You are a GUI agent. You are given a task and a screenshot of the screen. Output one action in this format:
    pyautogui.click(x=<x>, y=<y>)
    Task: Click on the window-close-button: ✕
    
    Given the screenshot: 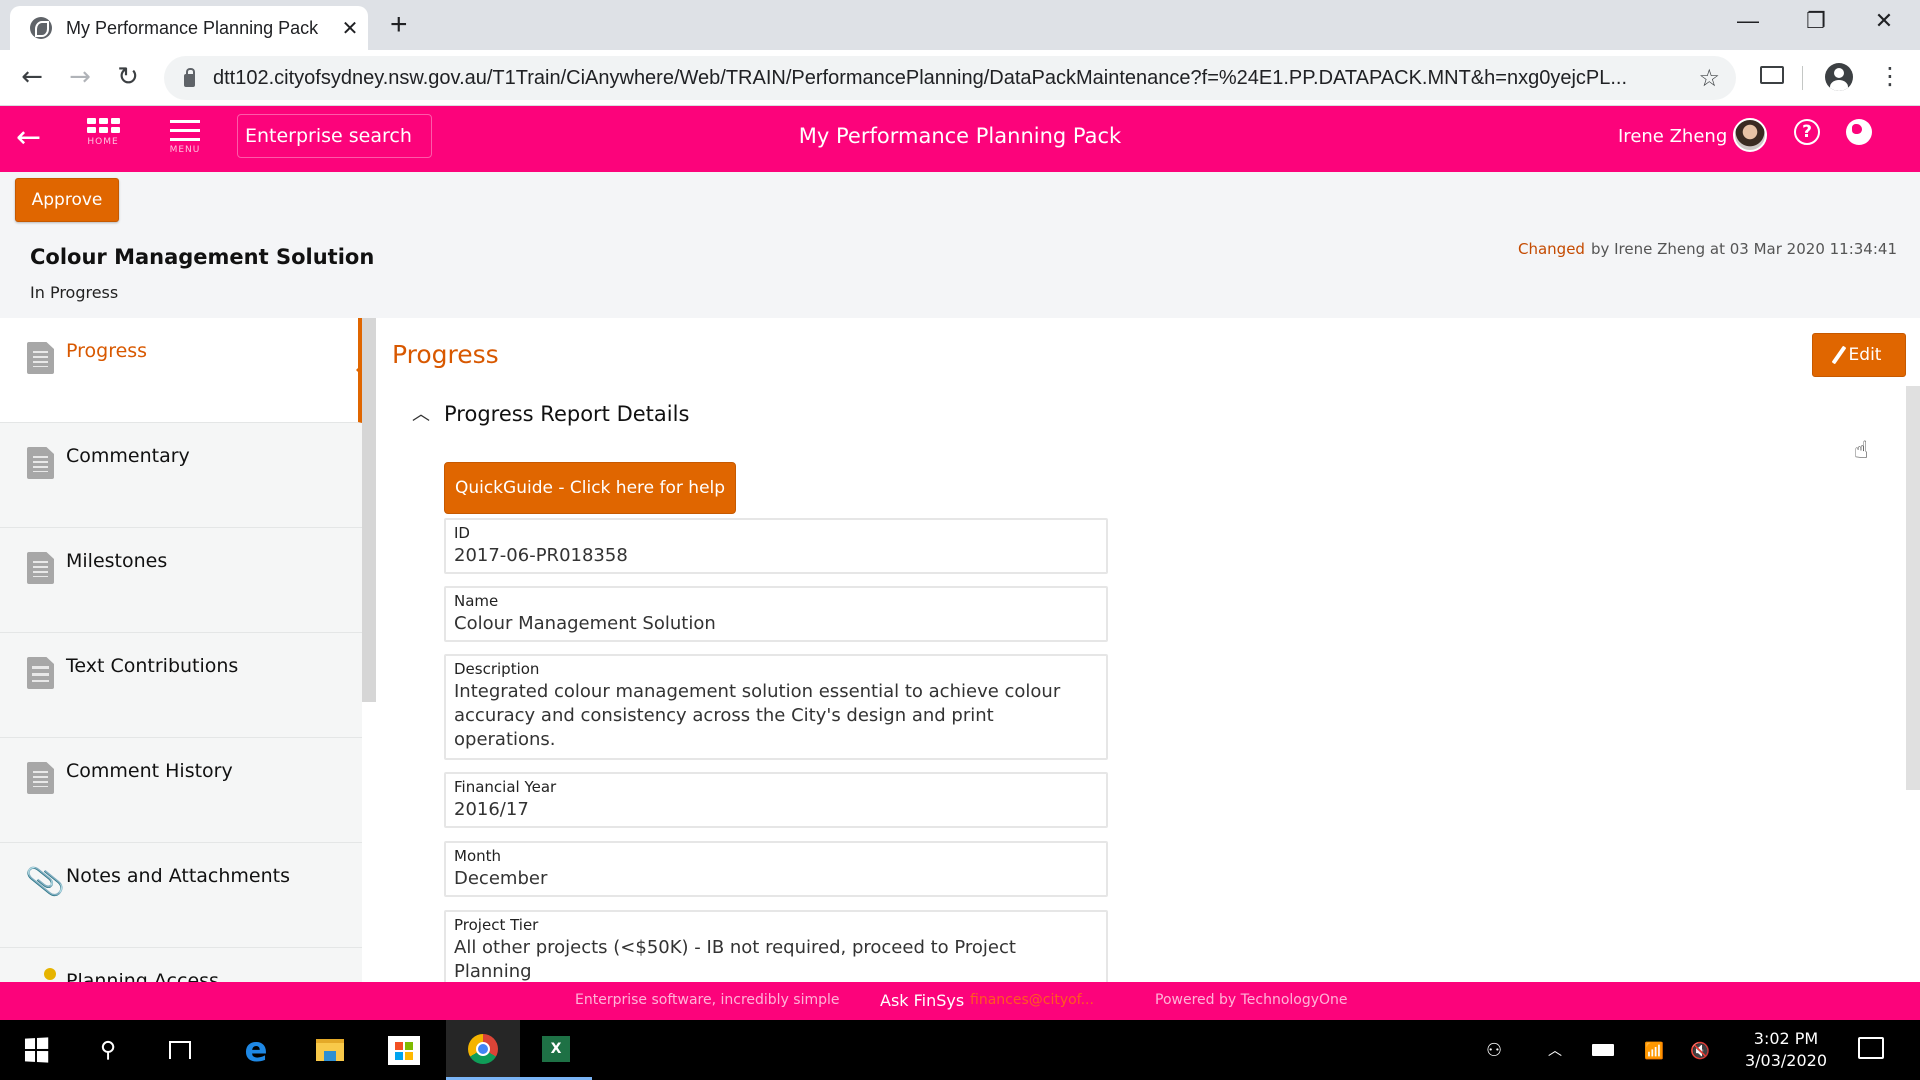 What is the action you would take?
    pyautogui.click(x=1884, y=21)
    